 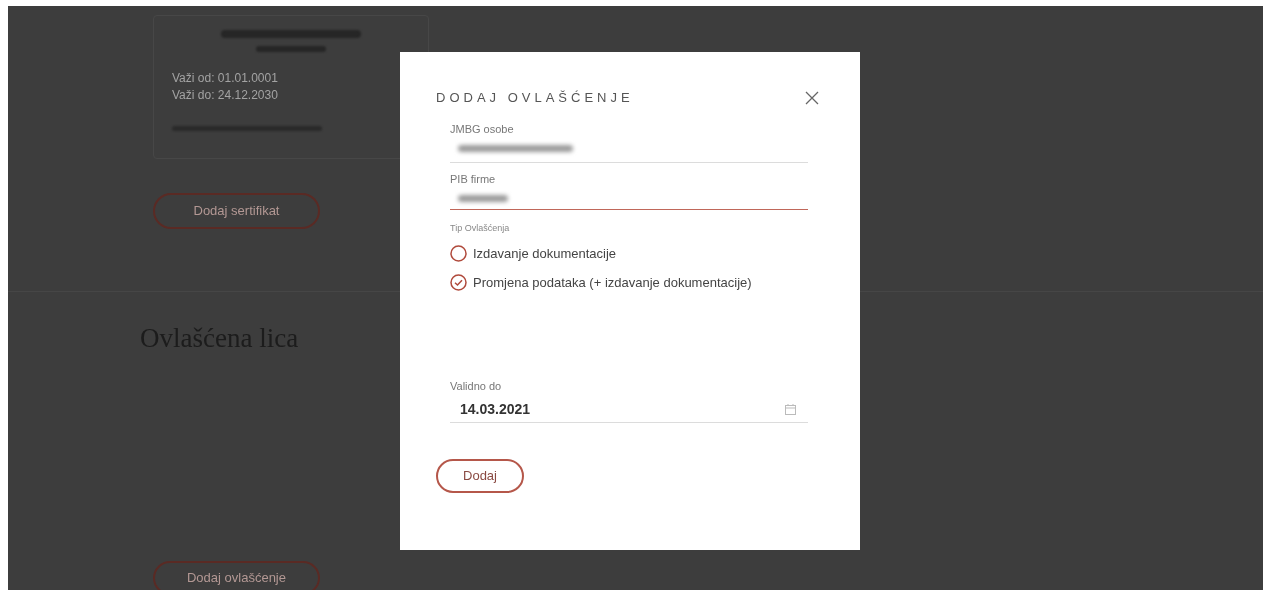 What do you see at coordinates (483, 198) in the screenshot?
I see `redacted-value` at bounding box center [483, 198].